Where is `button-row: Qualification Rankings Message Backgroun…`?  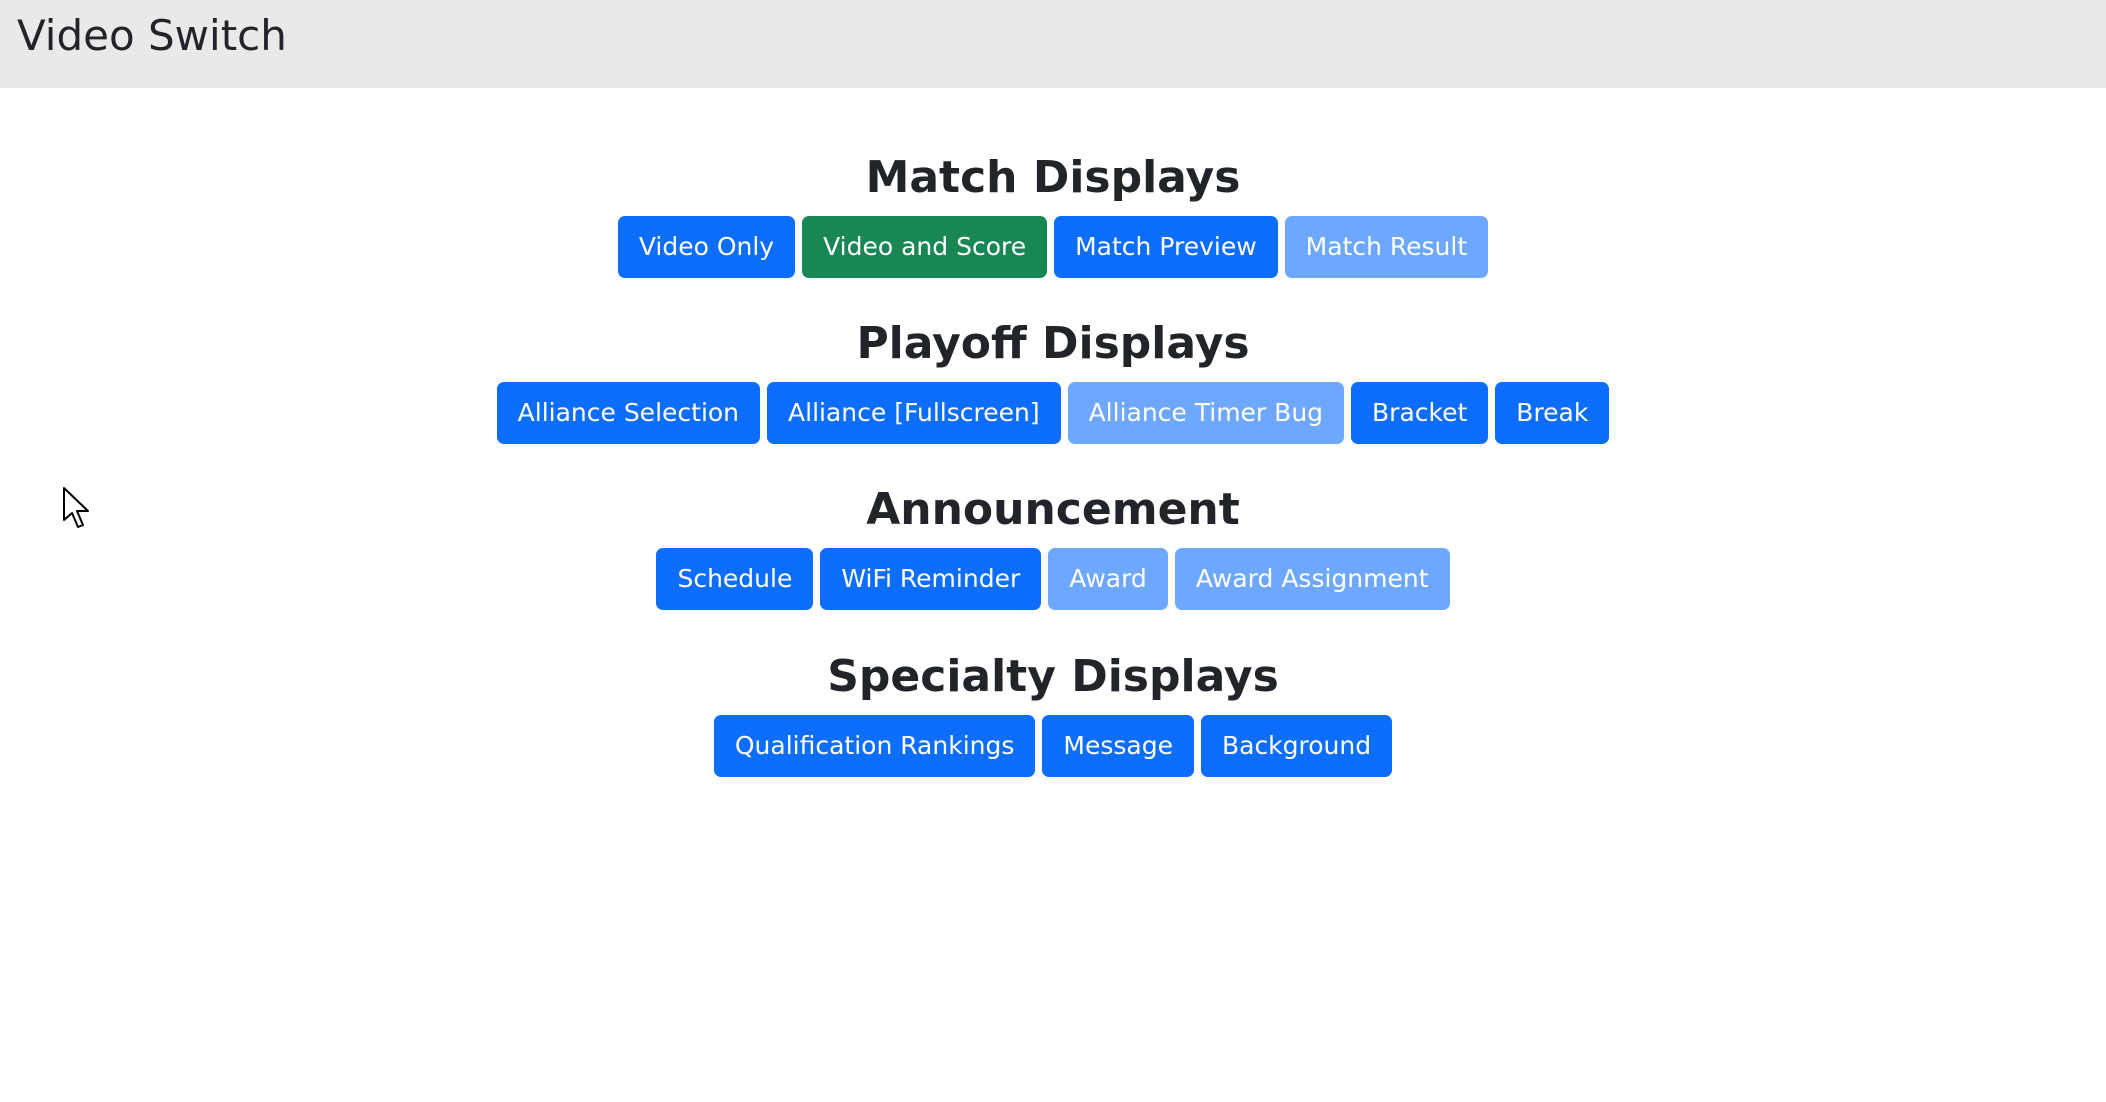
button-row: Qualification Rankings Message Backgroun… is located at coordinates (1053, 746).